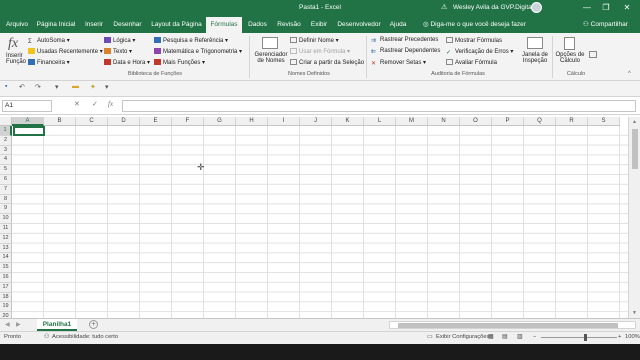 This screenshot has width=640, height=360. What do you see at coordinates (127, 25) in the screenshot?
I see `tab-desenhar: Desenhar` at bounding box center [127, 25].